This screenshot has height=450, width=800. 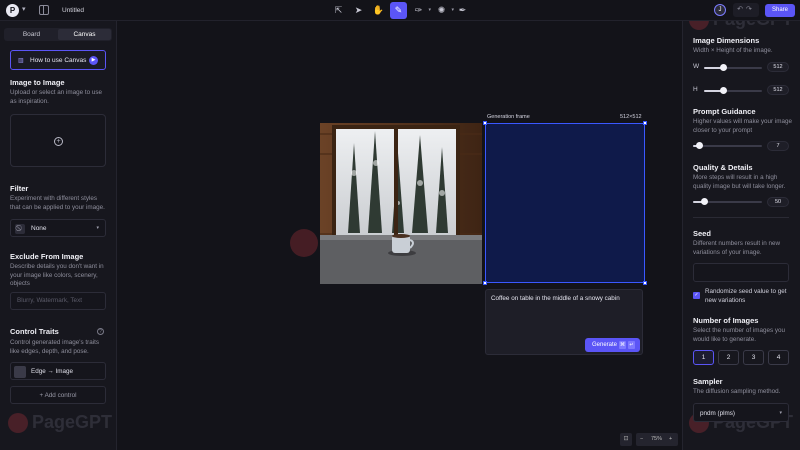 I want to click on watermark-text: PageGPT, so click(x=753, y=25).